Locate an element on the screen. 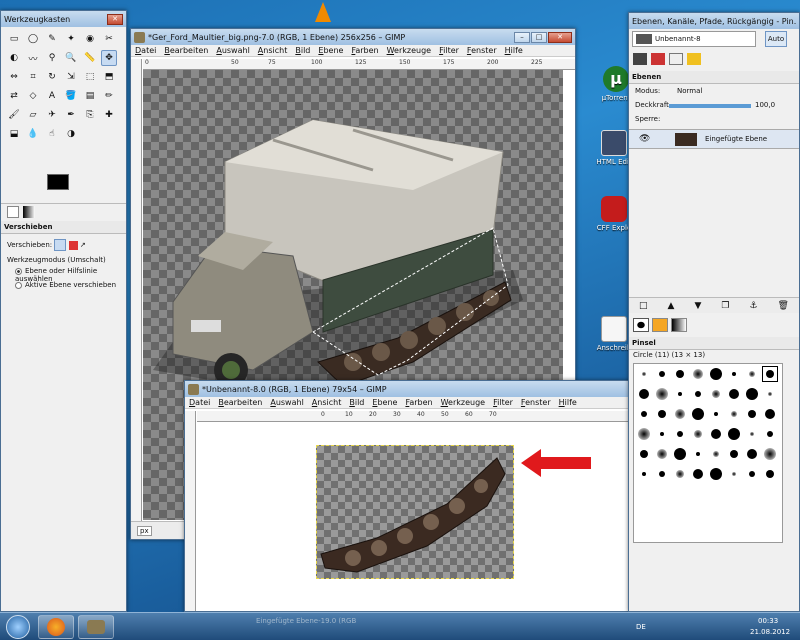  horizontal-ruler: 0 50 75 100 125 150 175 200 225 is located at coordinates (359, 64).